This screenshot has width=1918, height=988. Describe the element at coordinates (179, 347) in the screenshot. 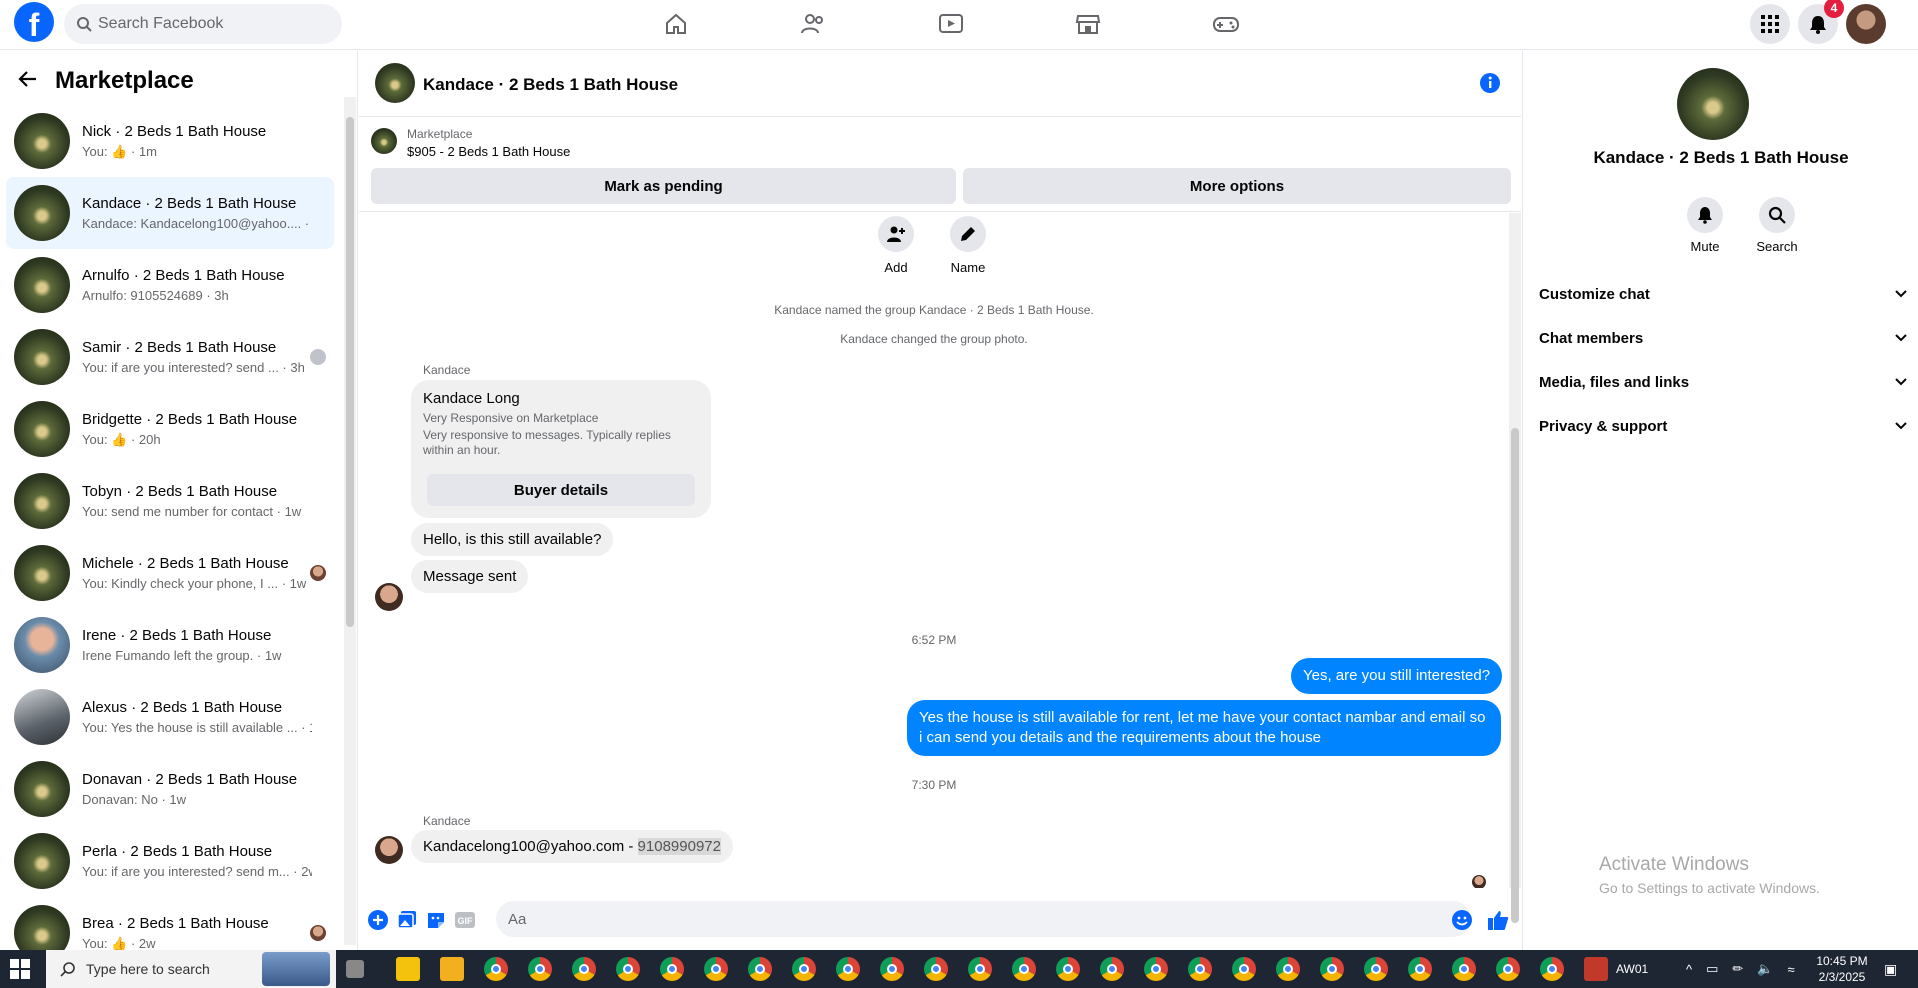

I see `conversation-title: Samir · 2 Beds 1 Bath House` at that location.